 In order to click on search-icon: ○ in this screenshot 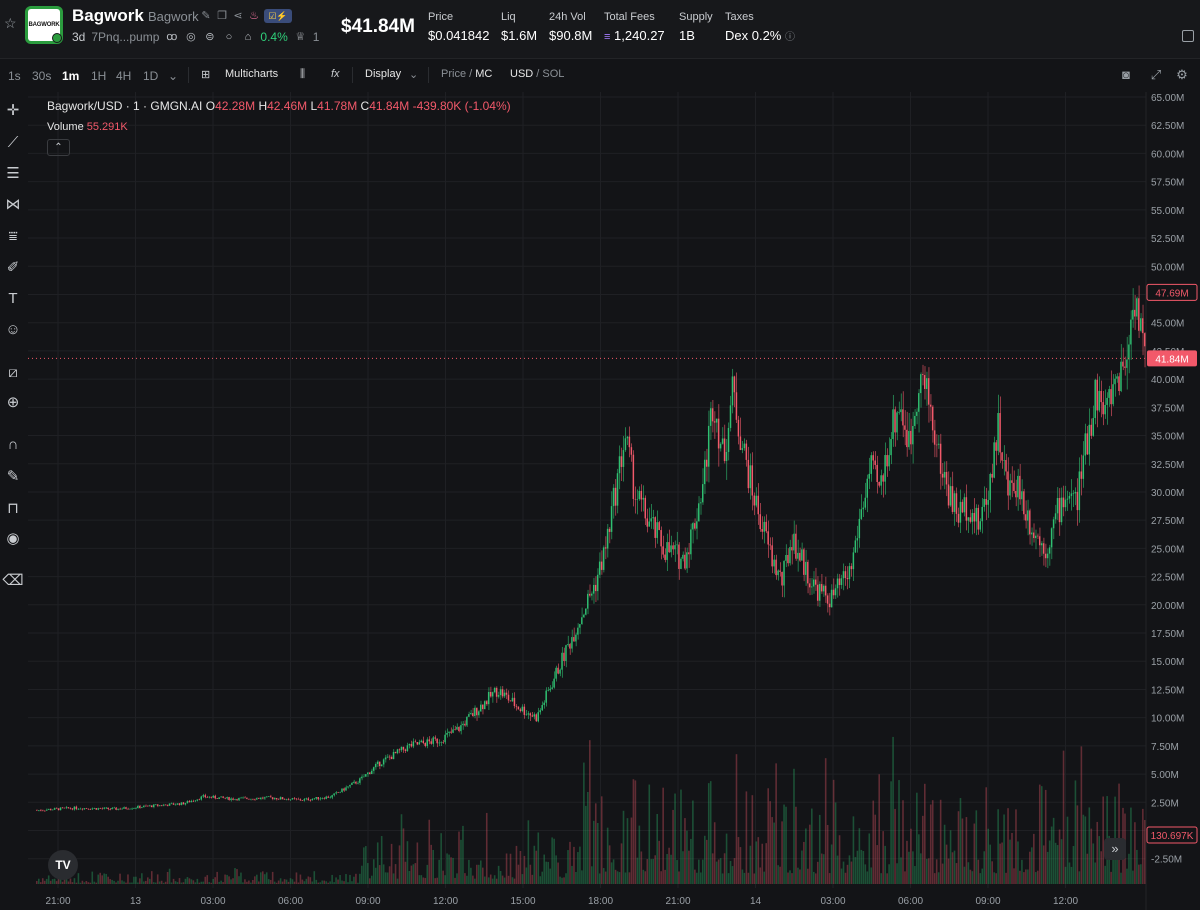, I will do `click(228, 37)`.